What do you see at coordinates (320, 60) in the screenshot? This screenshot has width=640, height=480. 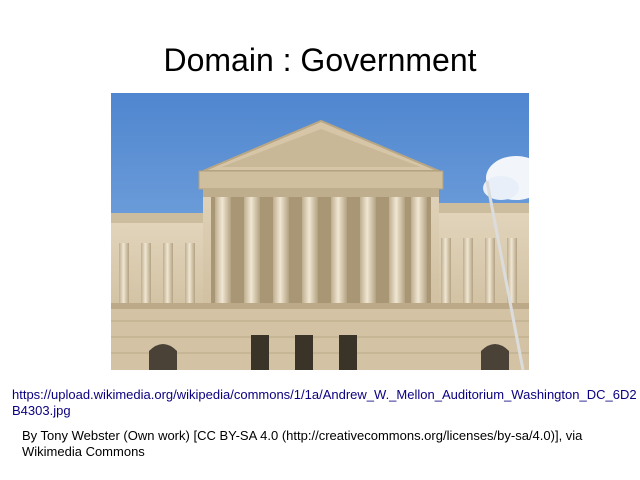 I see `slide-title: Domain : Government` at bounding box center [320, 60].